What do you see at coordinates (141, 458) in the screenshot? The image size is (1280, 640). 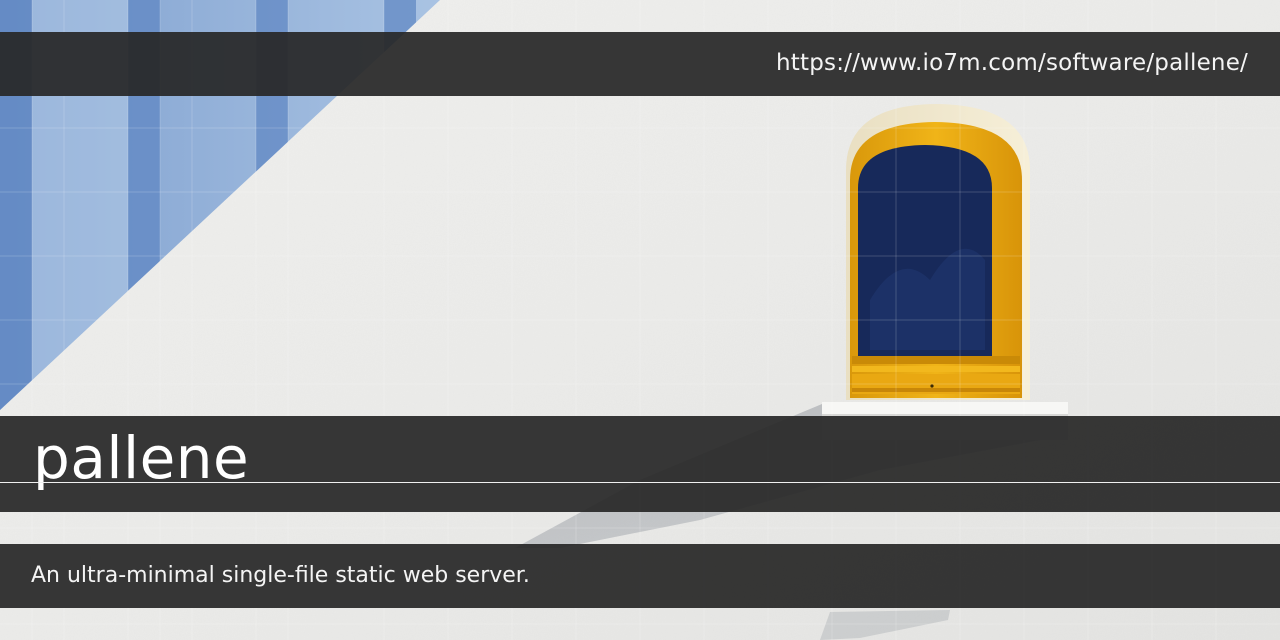 I see `project-title: pallene` at bounding box center [141, 458].